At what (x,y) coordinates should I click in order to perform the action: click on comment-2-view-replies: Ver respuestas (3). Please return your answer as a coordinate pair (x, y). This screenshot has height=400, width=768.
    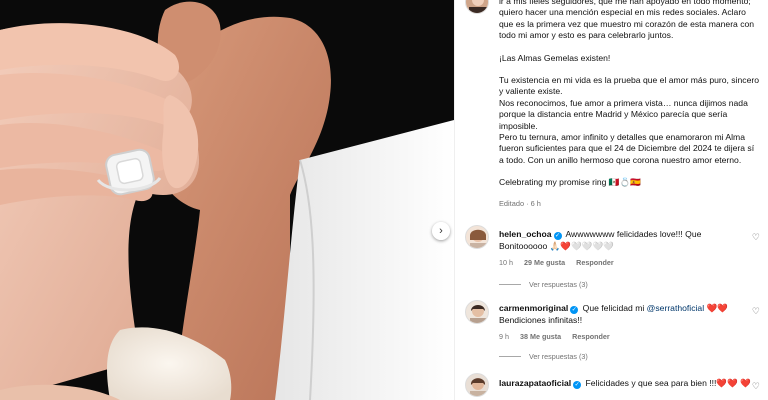
    Looking at the image, I should click on (543, 356).